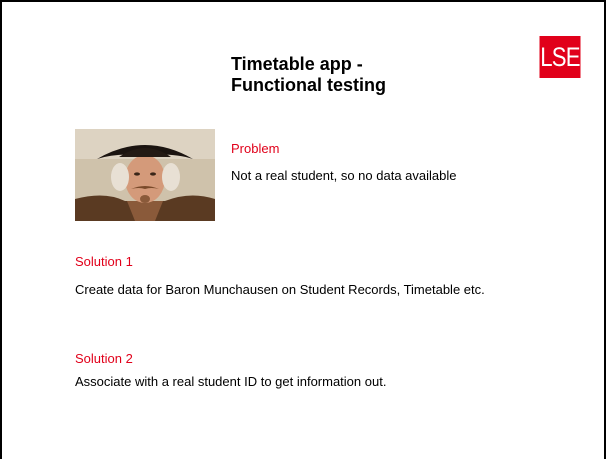 The image size is (610, 459). I want to click on baron-munchausen-photo, so click(145, 175).